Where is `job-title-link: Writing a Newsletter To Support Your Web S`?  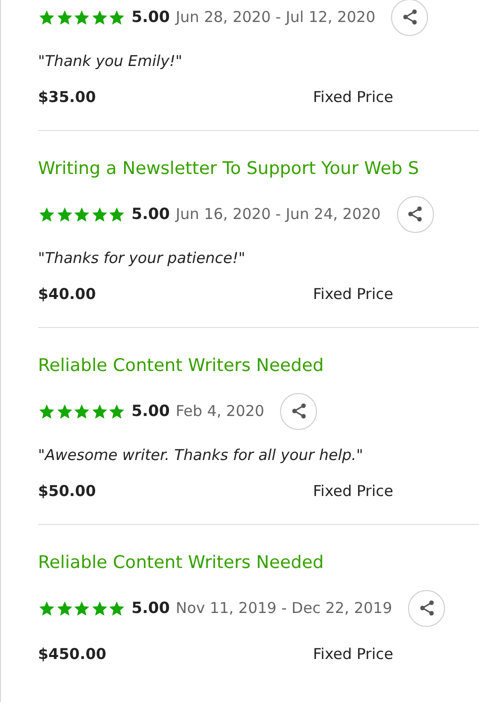
job-title-link: Writing a Newsletter To Support Your Web S is located at coordinates (258, 169).